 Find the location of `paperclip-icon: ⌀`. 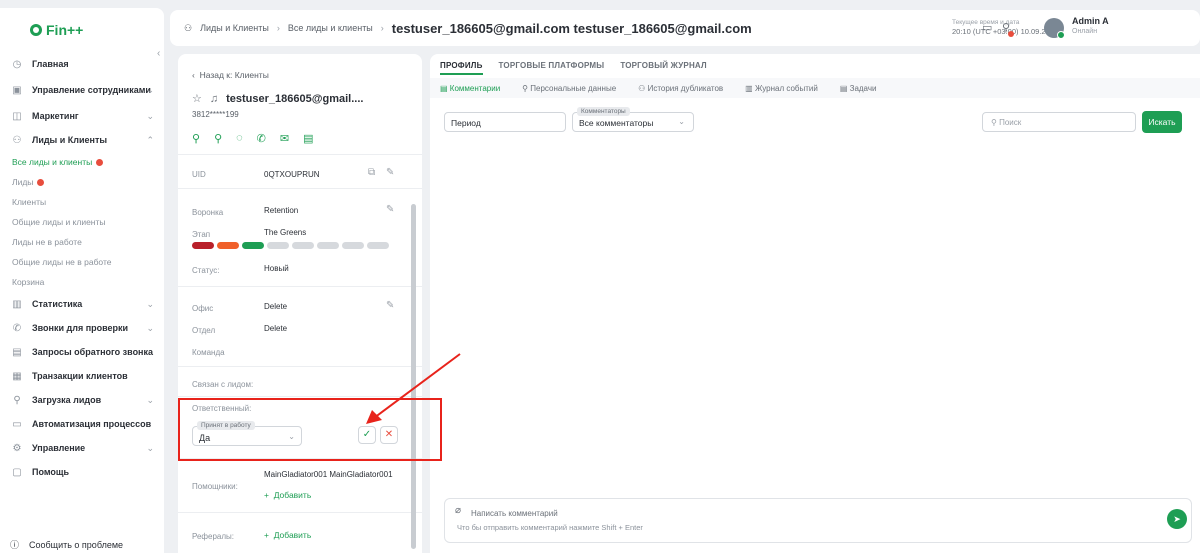

paperclip-icon: ⌀ is located at coordinates (458, 510).